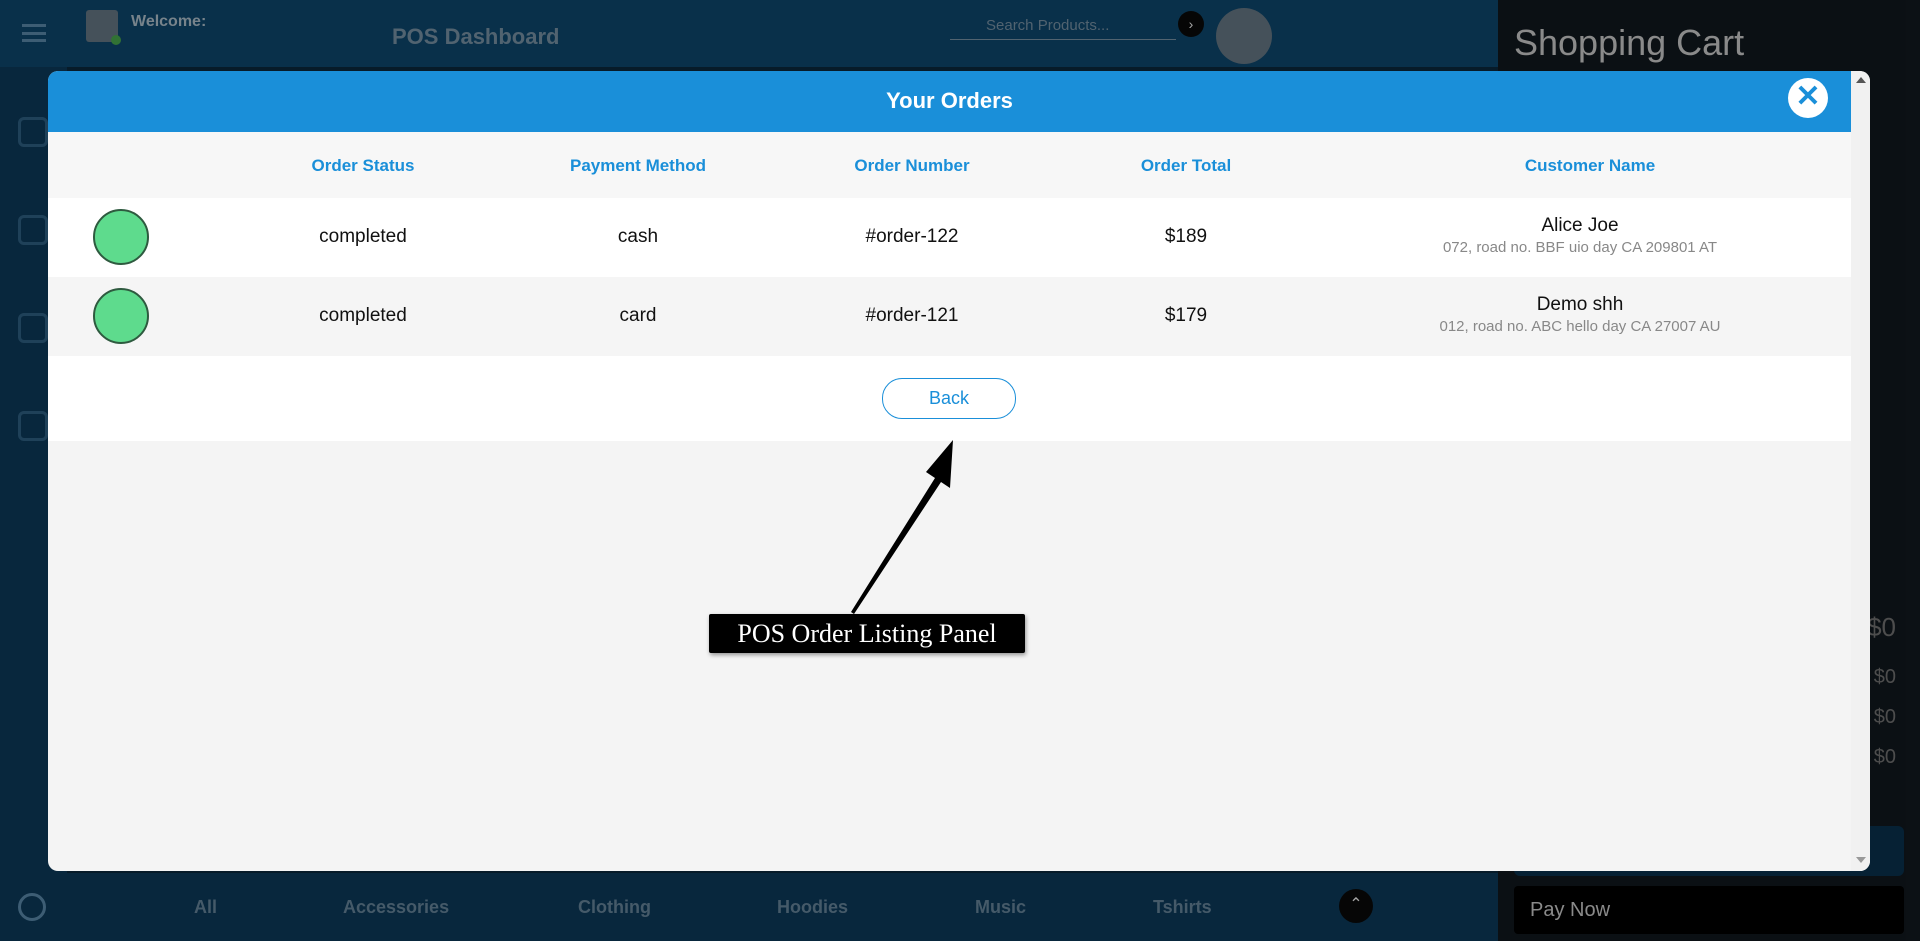  What do you see at coordinates (1861, 80) in the screenshot?
I see `scroll-up-arrow-icon` at bounding box center [1861, 80].